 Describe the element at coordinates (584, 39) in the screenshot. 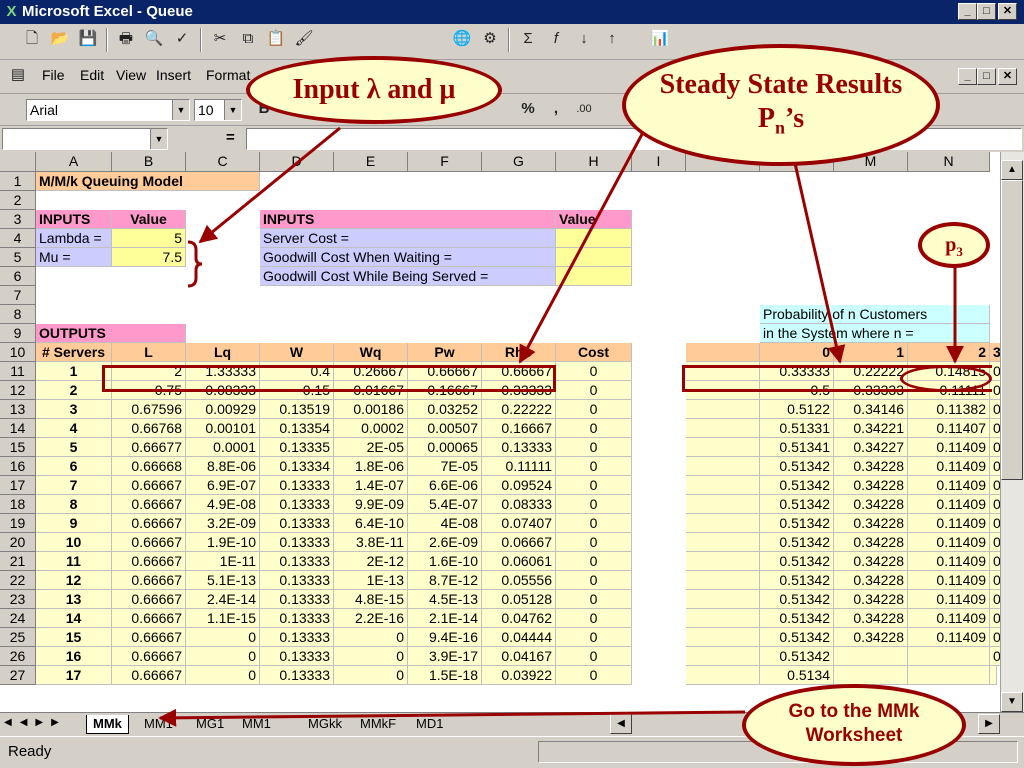

I see `sort-ascending-icon: ↓` at that location.